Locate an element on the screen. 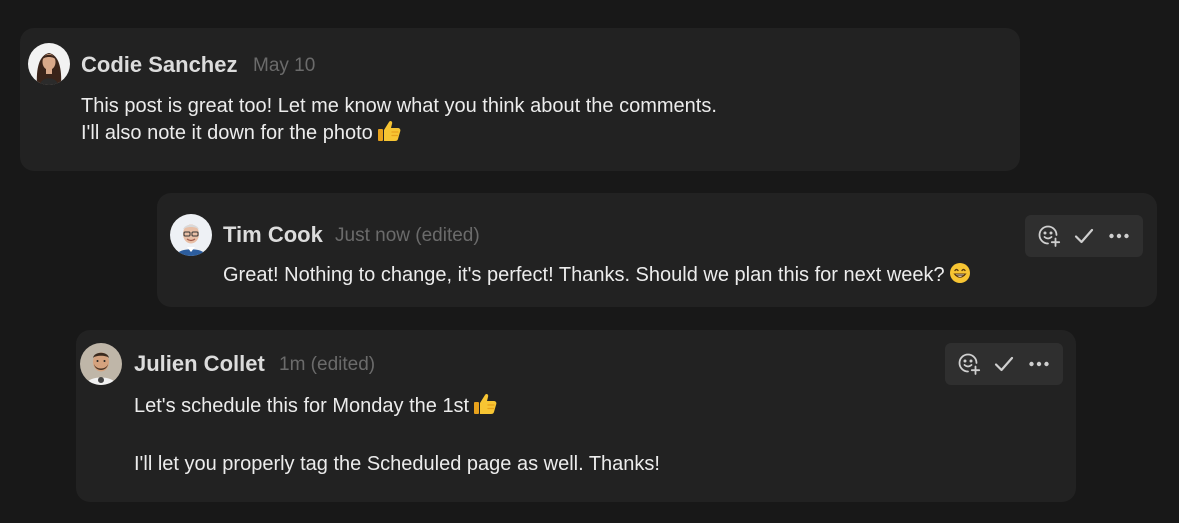 The width and height of the screenshot is (1179, 523). comment-line-with-emoji: I'll also note it down for the photo is located at coordinates (399, 135).